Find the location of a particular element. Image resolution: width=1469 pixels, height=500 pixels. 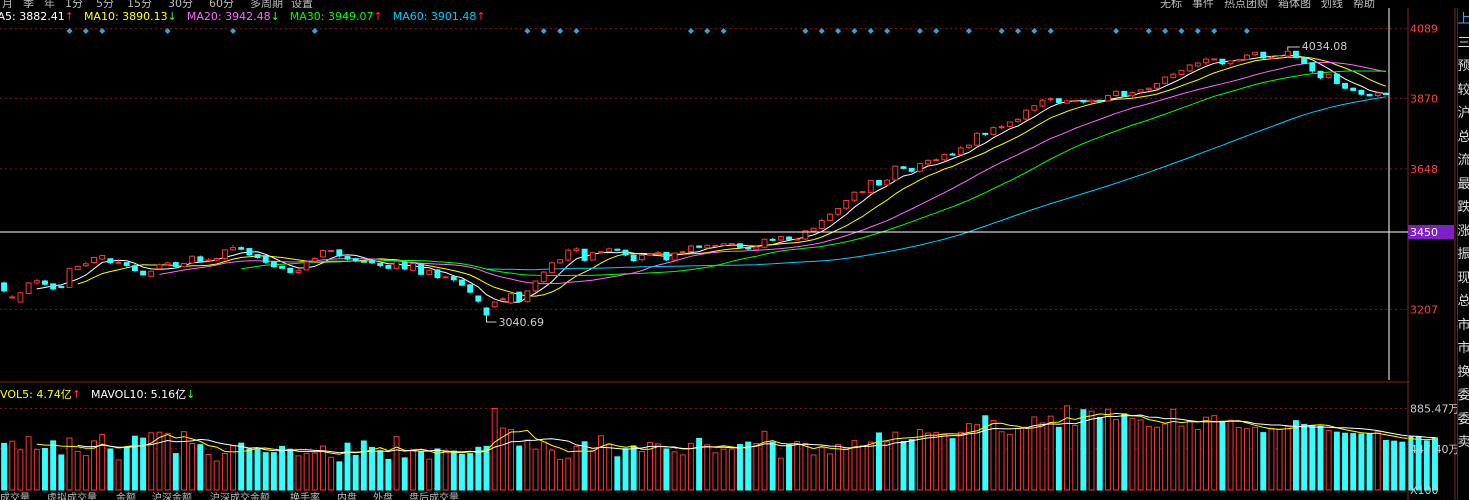

ma-legend-label: MA10: 3890.13 is located at coordinates (125, 16).